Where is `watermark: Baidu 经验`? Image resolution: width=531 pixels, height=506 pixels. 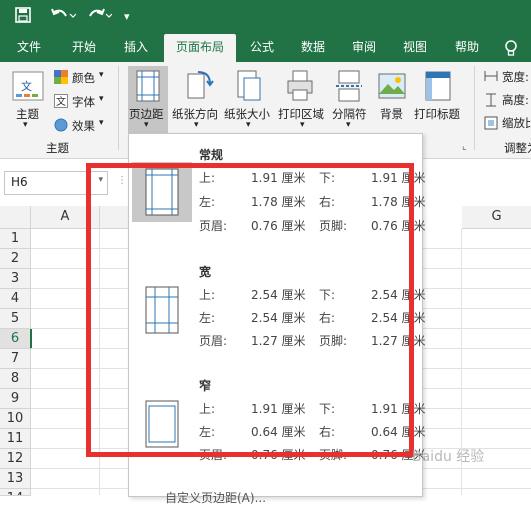
watermark: Baidu 经验 is located at coordinates (448, 457).